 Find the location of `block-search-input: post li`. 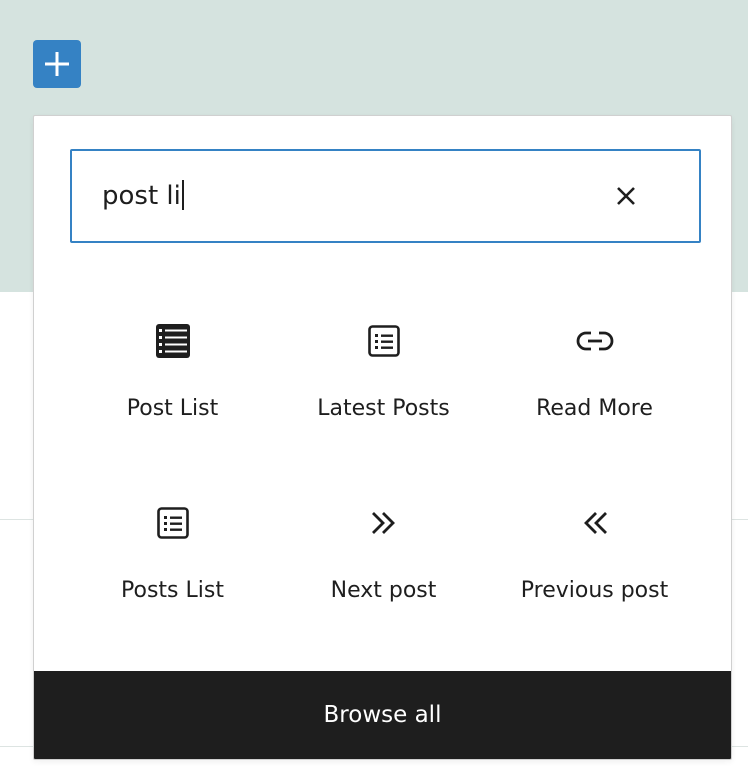

block-search-input: post li is located at coordinates (385, 196).